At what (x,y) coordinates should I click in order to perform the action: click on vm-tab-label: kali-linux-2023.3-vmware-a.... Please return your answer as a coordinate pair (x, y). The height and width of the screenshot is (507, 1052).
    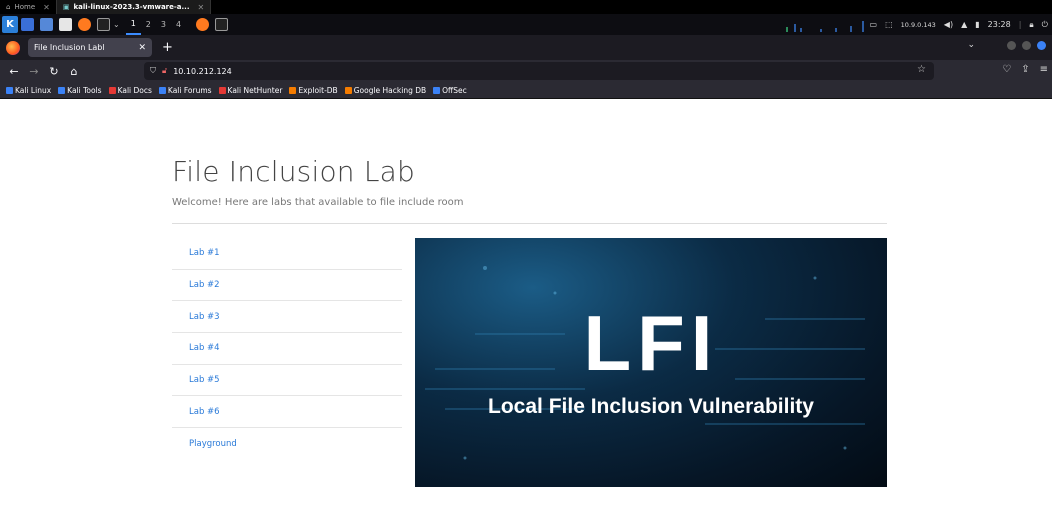
    Looking at the image, I should click on (131, 7).